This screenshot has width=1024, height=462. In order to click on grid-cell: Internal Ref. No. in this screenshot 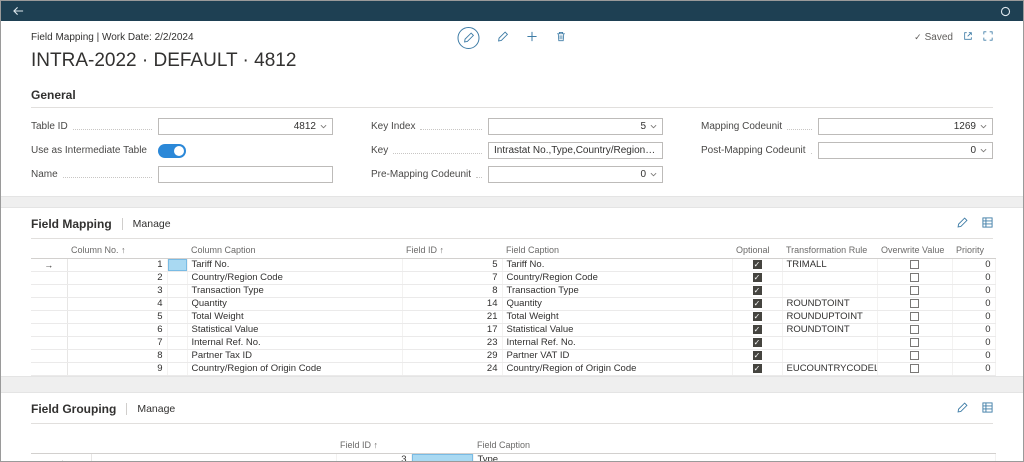, I will do `click(295, 343)`.